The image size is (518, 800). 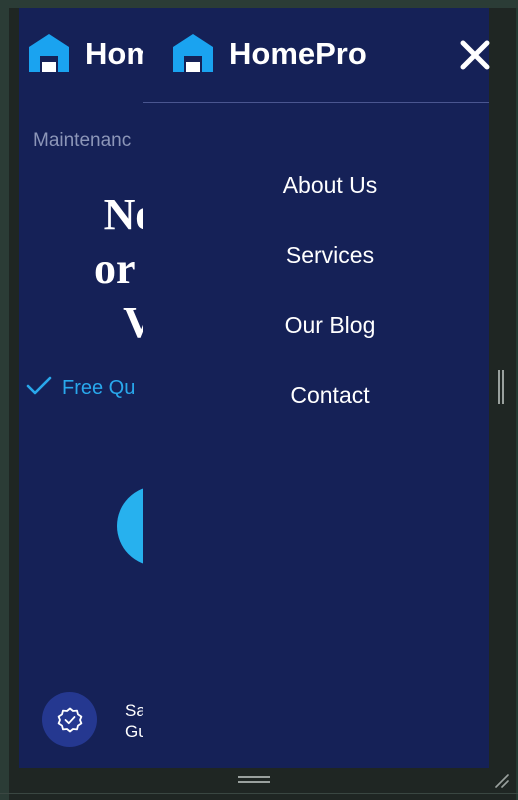 I want to click on checkmark-icon, so click(x=39, y=388).